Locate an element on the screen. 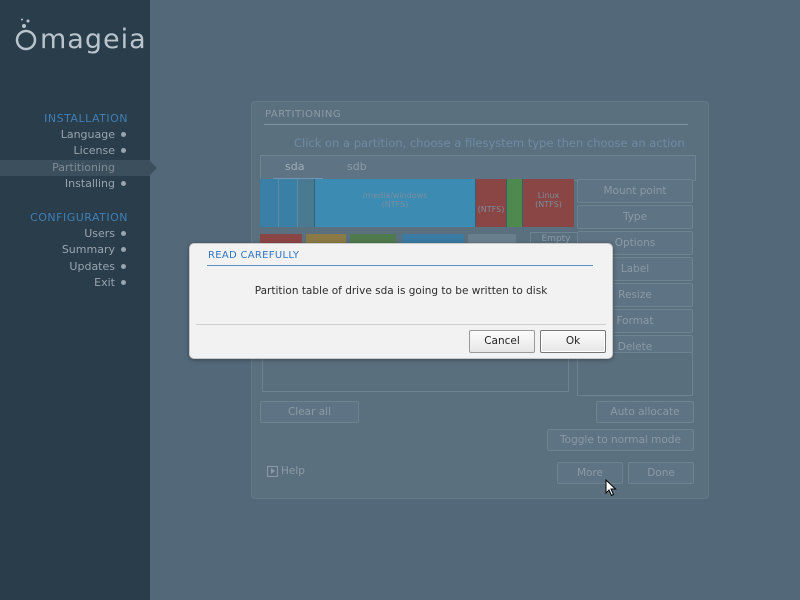 The width and height of the screenshot is (800, 600). sidebar-item-language: Language is located at coordinates (75, 135).